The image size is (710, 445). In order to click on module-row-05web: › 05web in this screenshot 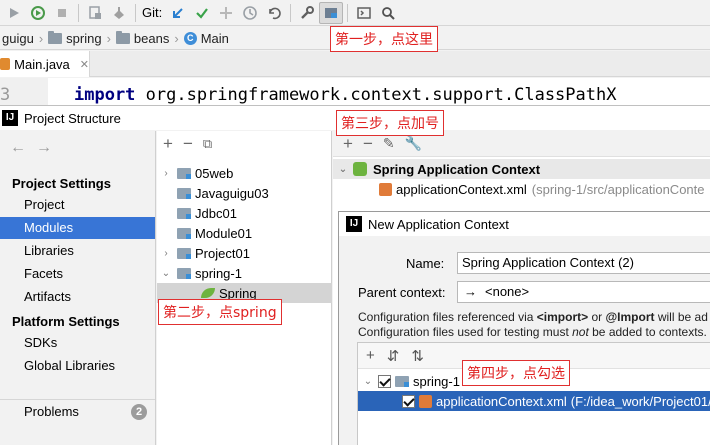, I will do `click(244, 173)`.